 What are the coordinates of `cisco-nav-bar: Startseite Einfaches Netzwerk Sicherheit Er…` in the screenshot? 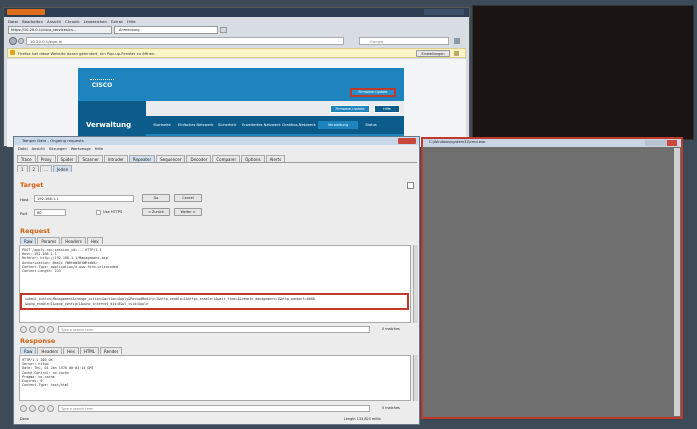 It's located at (275, 125).